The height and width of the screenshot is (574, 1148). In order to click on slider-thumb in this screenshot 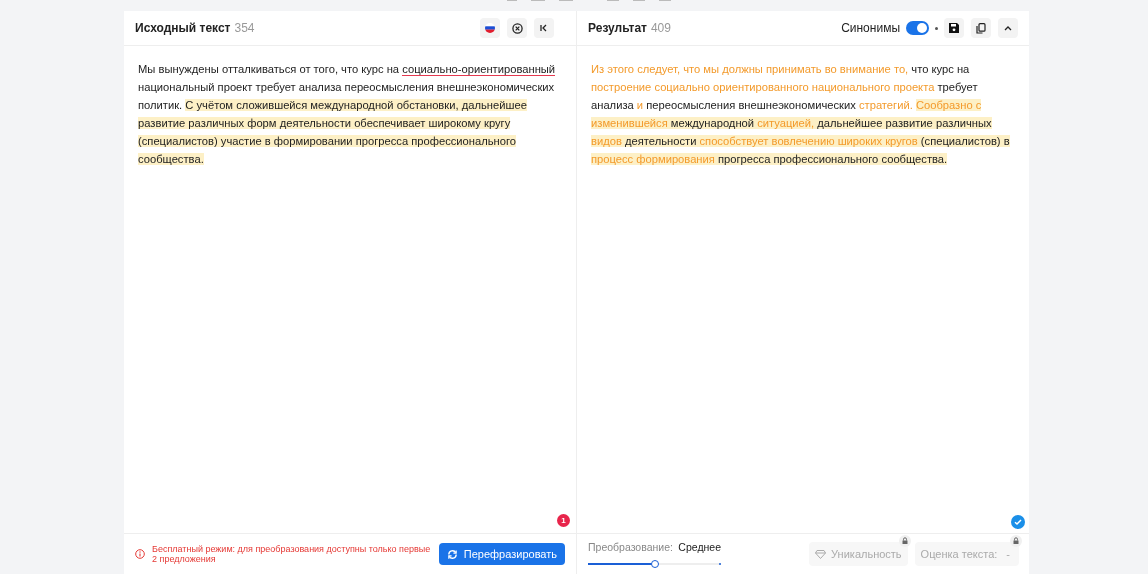, I will do `click(654, 563)`.